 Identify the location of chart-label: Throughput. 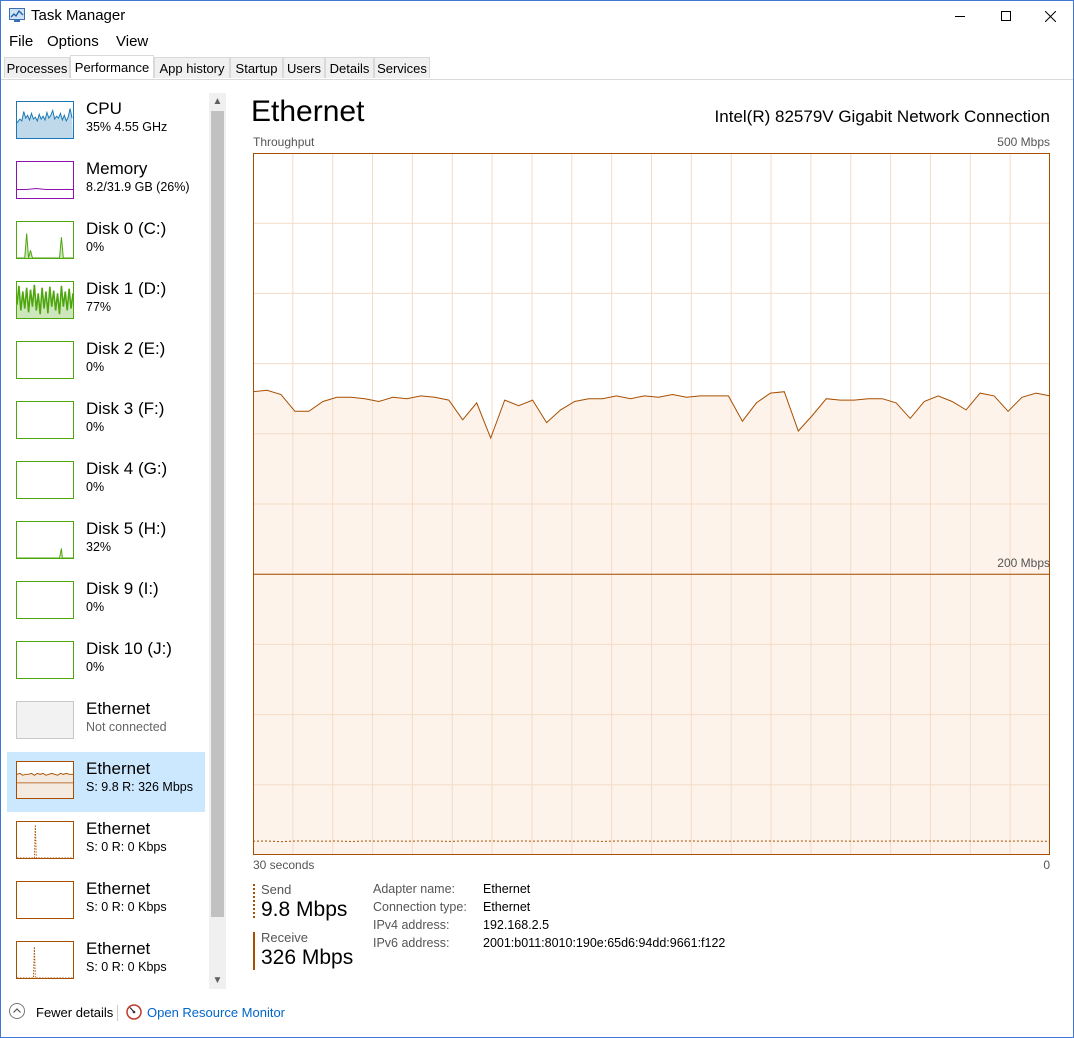
(284, 142).